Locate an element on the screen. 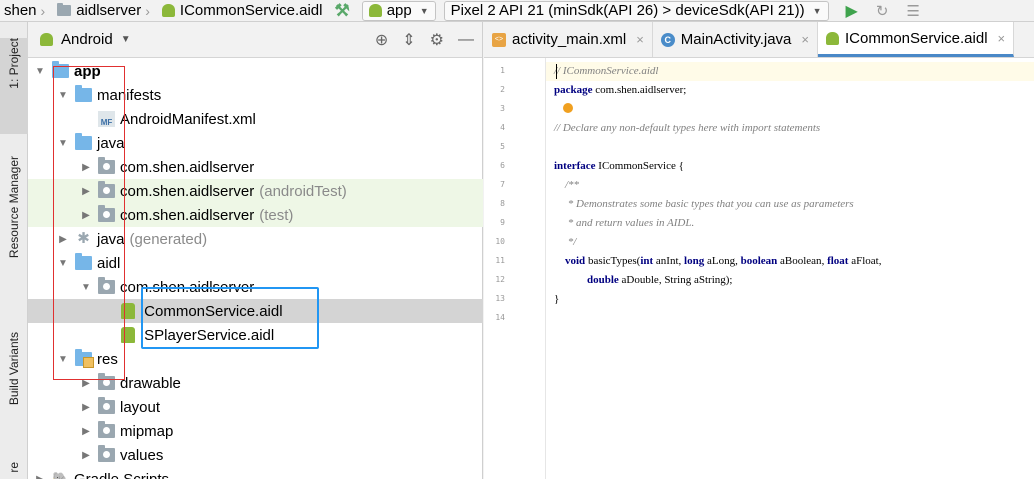 The image size is (1034, 479). apply-changes-icon: ↻ is located at coordinates (882, 11).